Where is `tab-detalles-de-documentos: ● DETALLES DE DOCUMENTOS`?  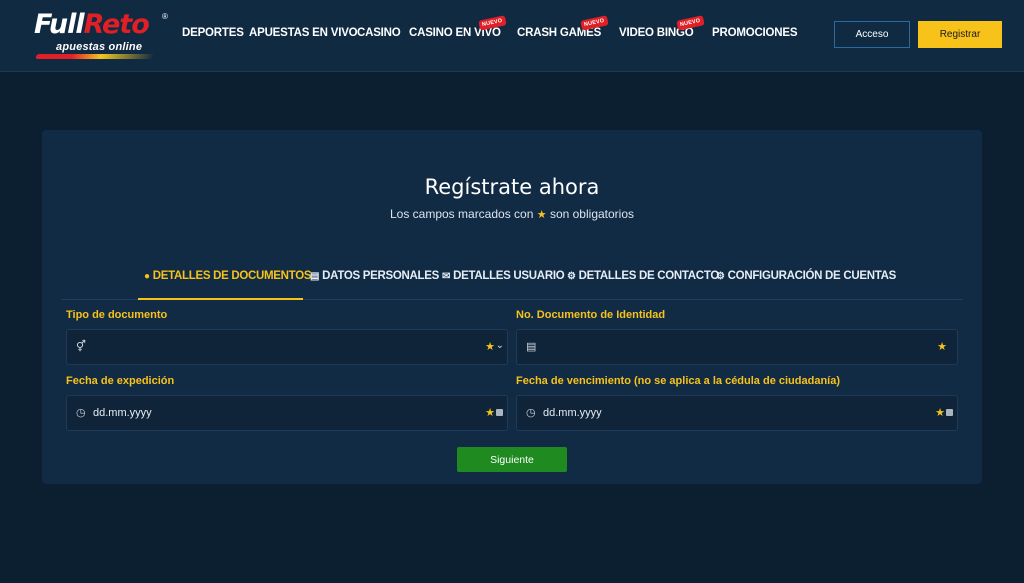
tab-detalles-de-documentos: ● DETALLES DE DOCUMENTOS is located at coordinates (228, 276).